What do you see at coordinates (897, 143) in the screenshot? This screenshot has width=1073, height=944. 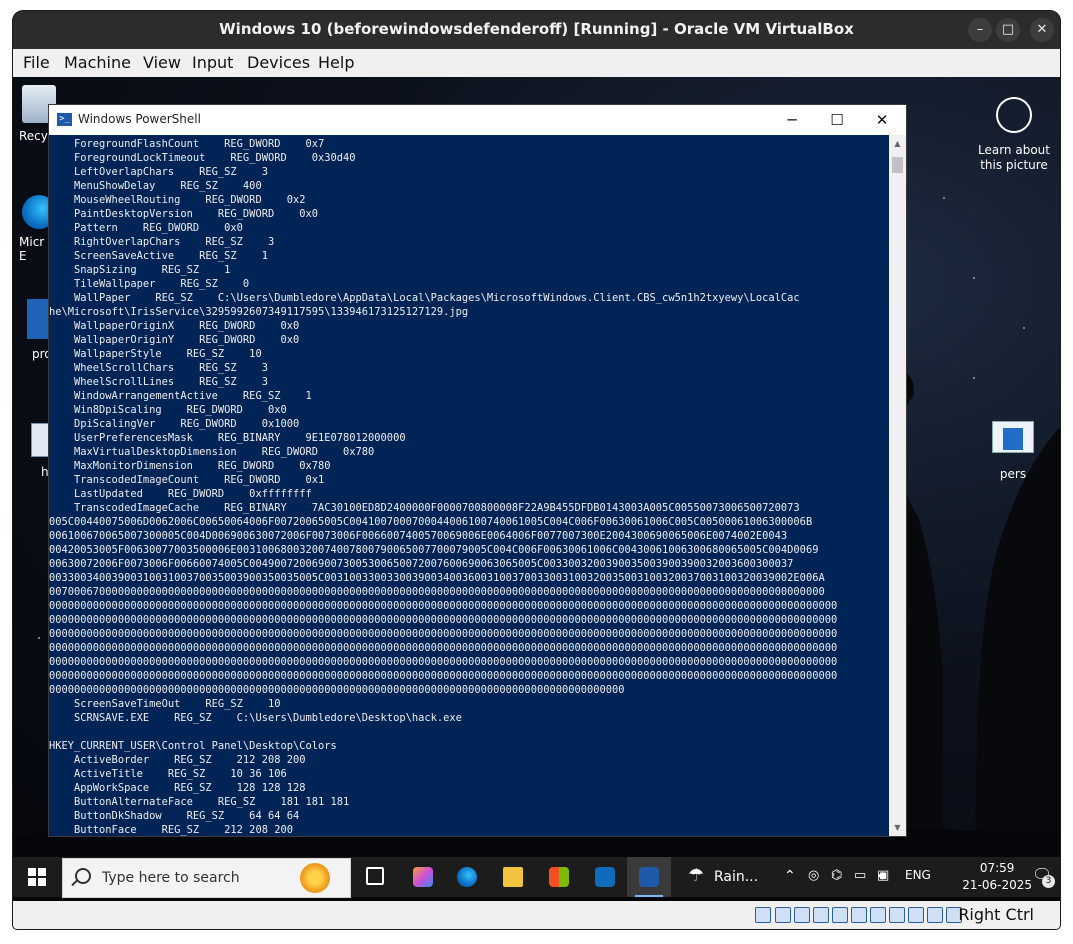 I see `scroll-up-icon: ▲` at bounding box center [897, 143].